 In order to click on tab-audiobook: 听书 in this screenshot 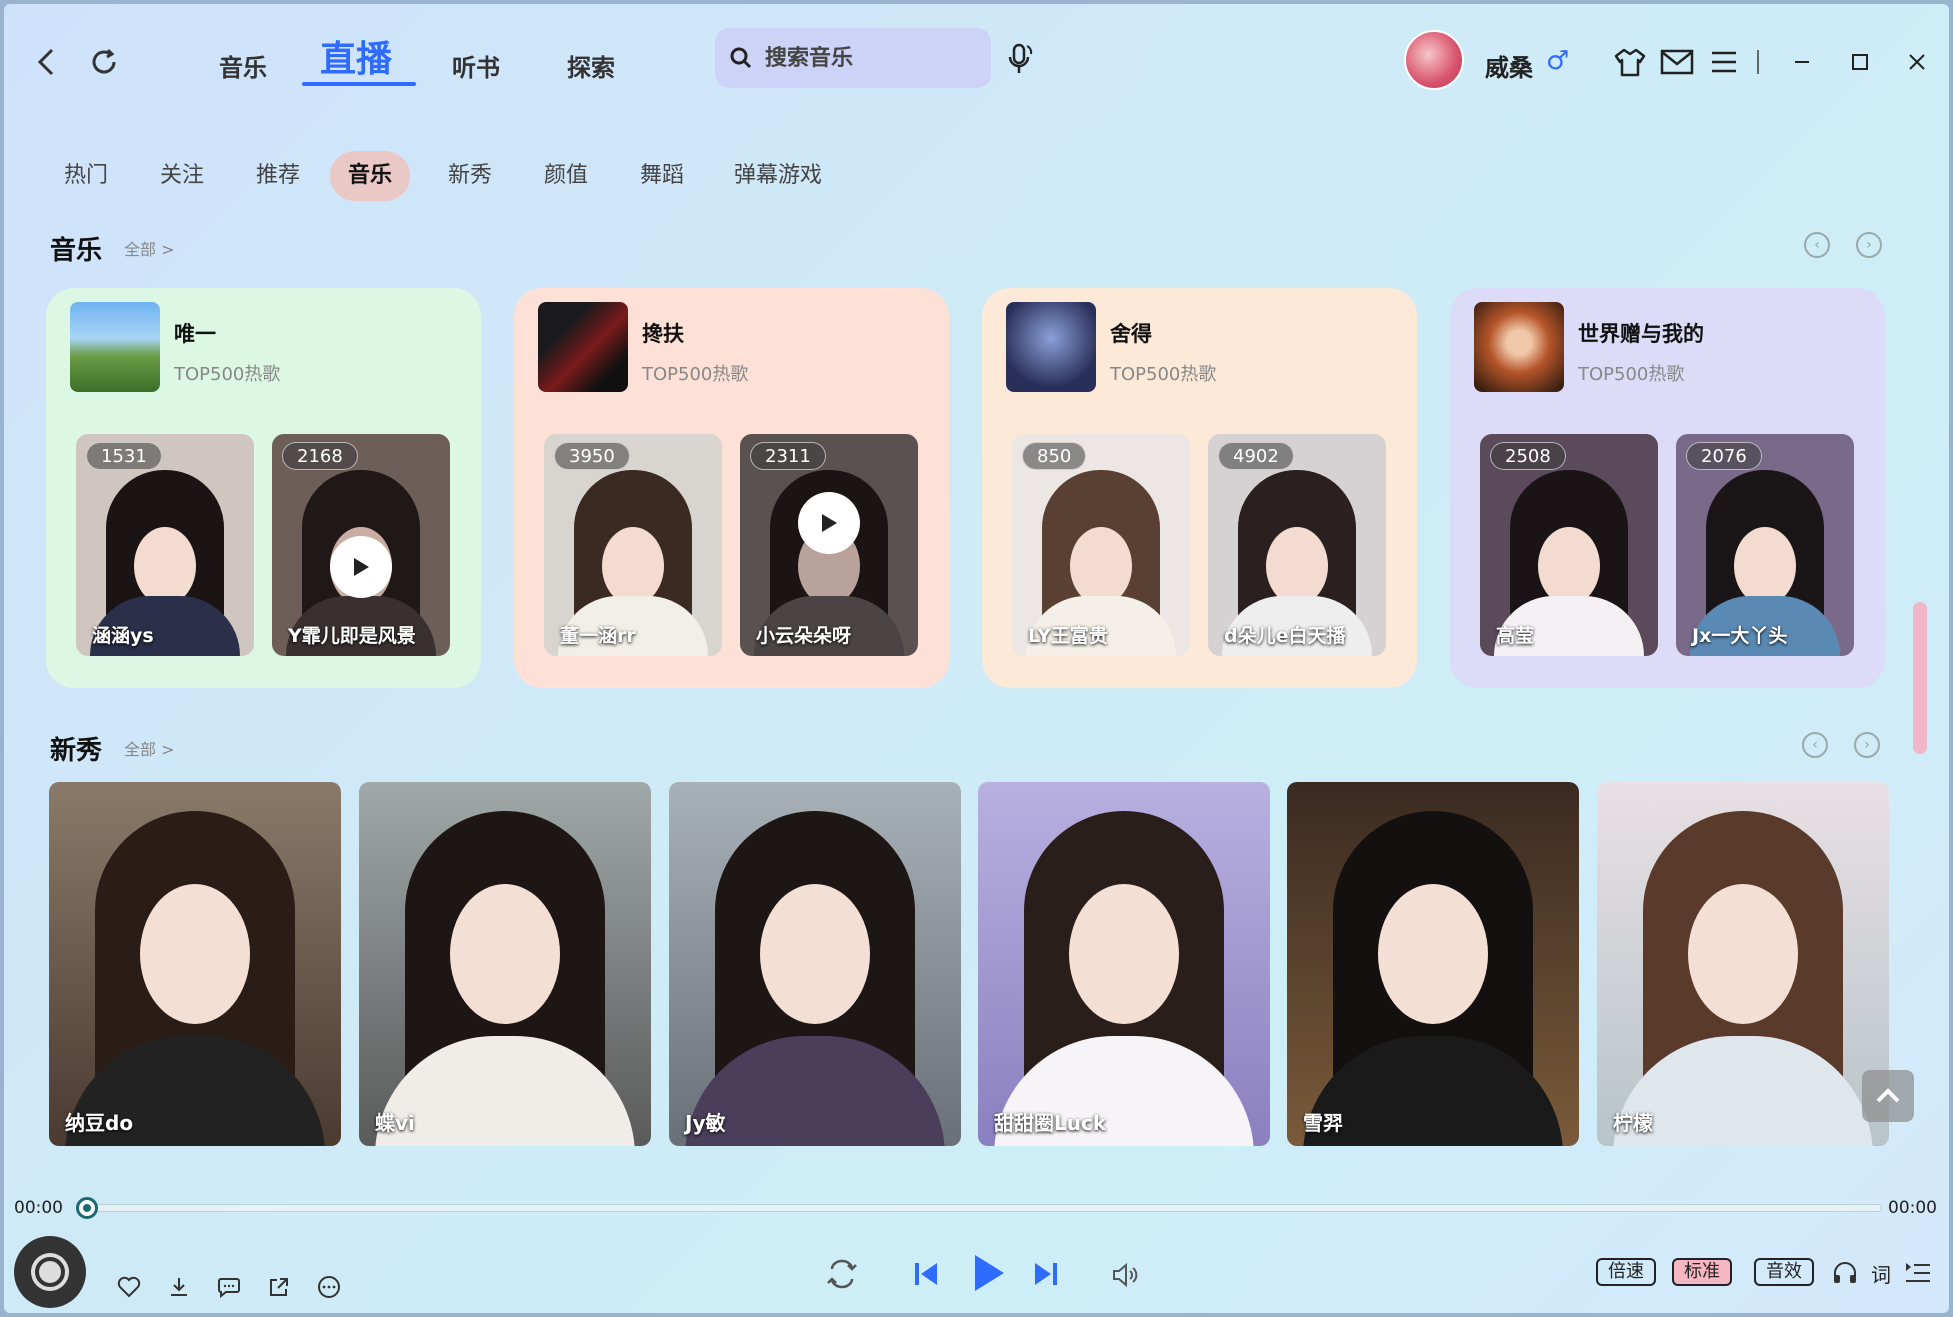, I will do `click(476, 65)`.